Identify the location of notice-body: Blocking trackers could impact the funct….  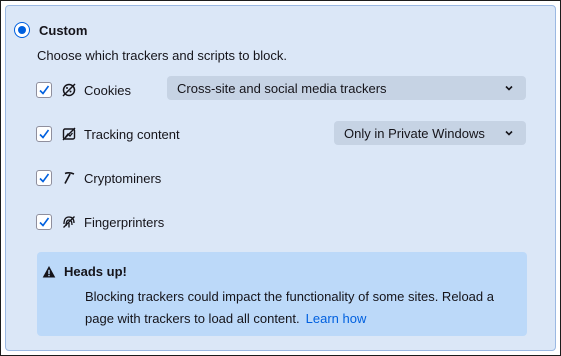
(300, 308).